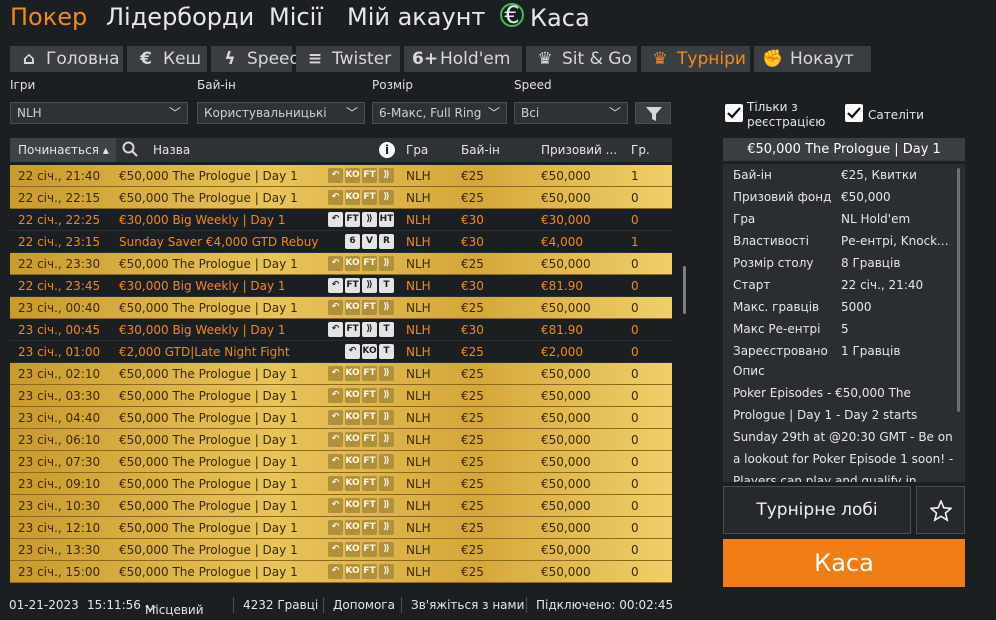  Describe the element at coordinates (352, 505) in the screenshot. I see `tournament-badge: KO` at that location.